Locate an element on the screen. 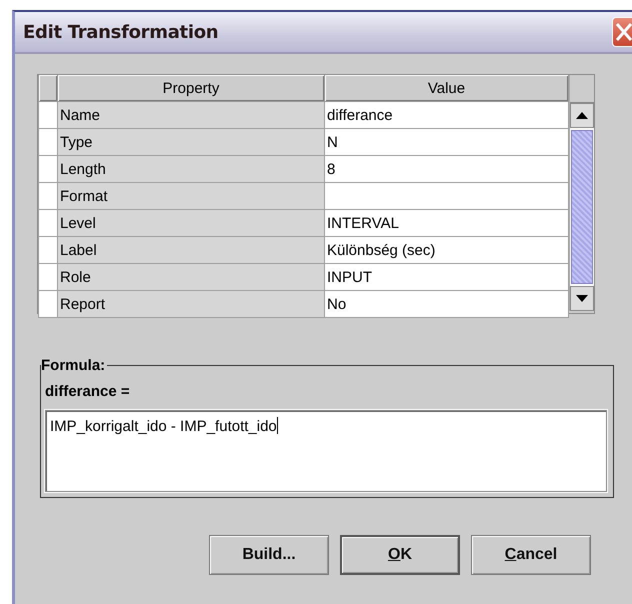 The width and height of the screenshot is (632, 604). close-button is located at coordinates (622, 32).